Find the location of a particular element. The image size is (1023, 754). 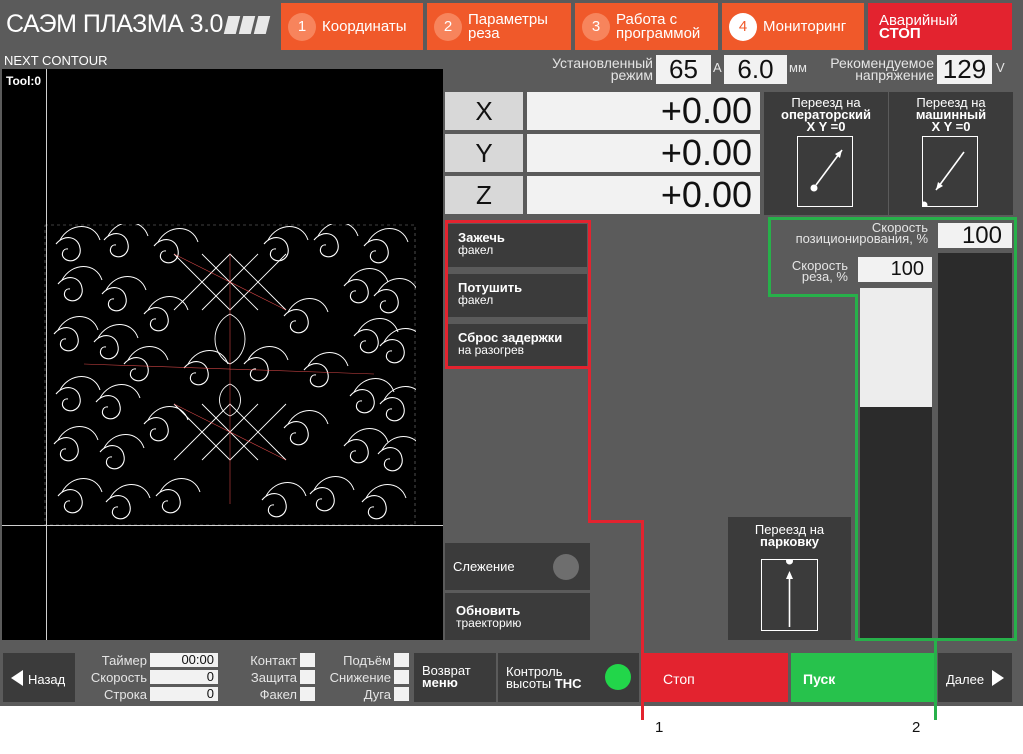

mode-label: Установленный режим is located at coordinates (602, 69).